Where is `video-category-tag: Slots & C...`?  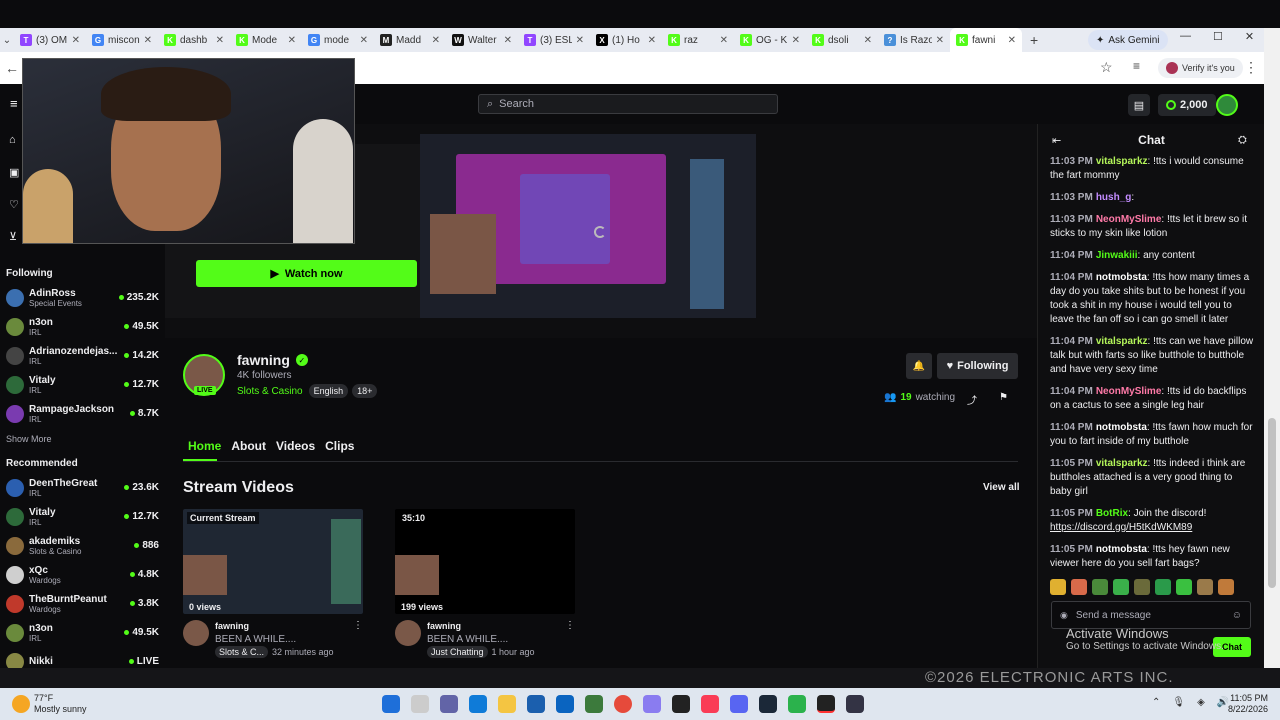 video-category-tag: Slots & C... is located at coordinates (242, 652).